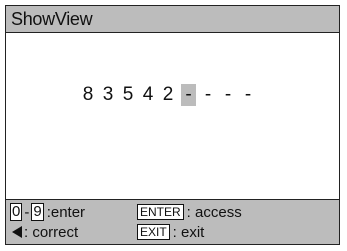 This screenshot has height=251, width=347. I want to click on input-cursor: -, so click(188, 95).